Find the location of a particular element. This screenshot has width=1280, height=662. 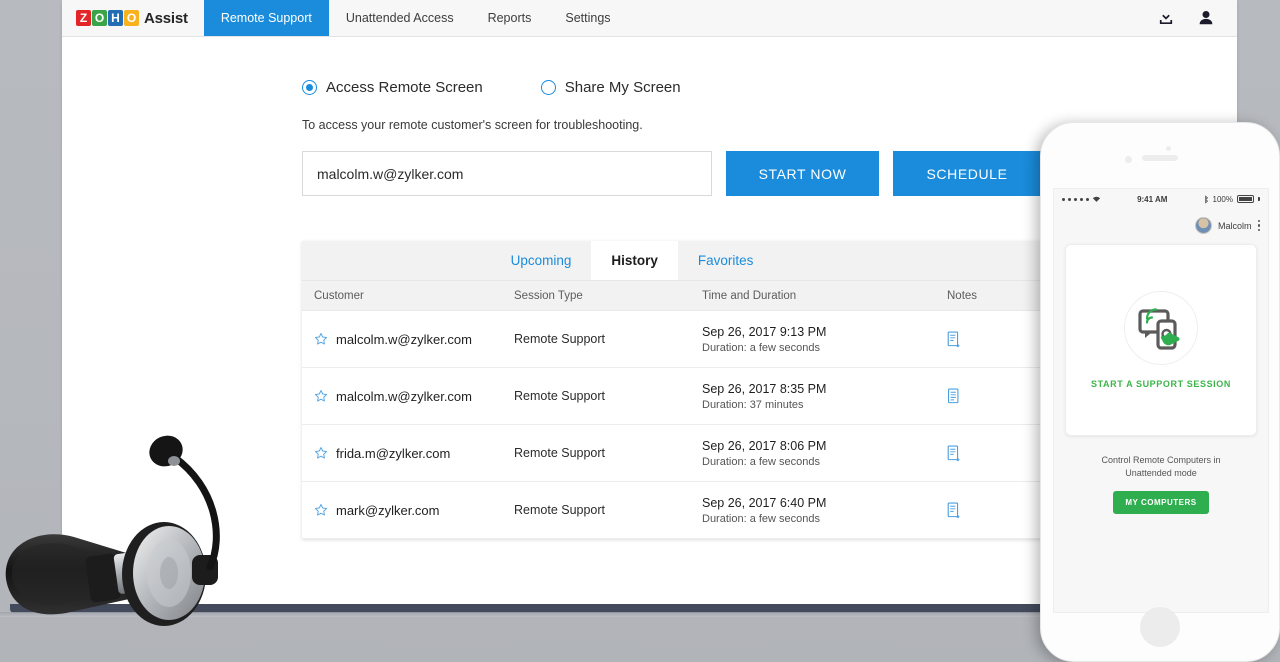

download-icon is located at coordinates (1166, 18).